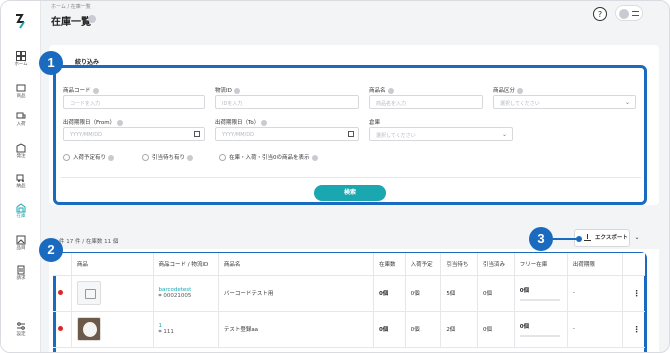 This screenshot has height=353, width=670. I want to click on sidebar-item-label: 納品, so click(21, 186).